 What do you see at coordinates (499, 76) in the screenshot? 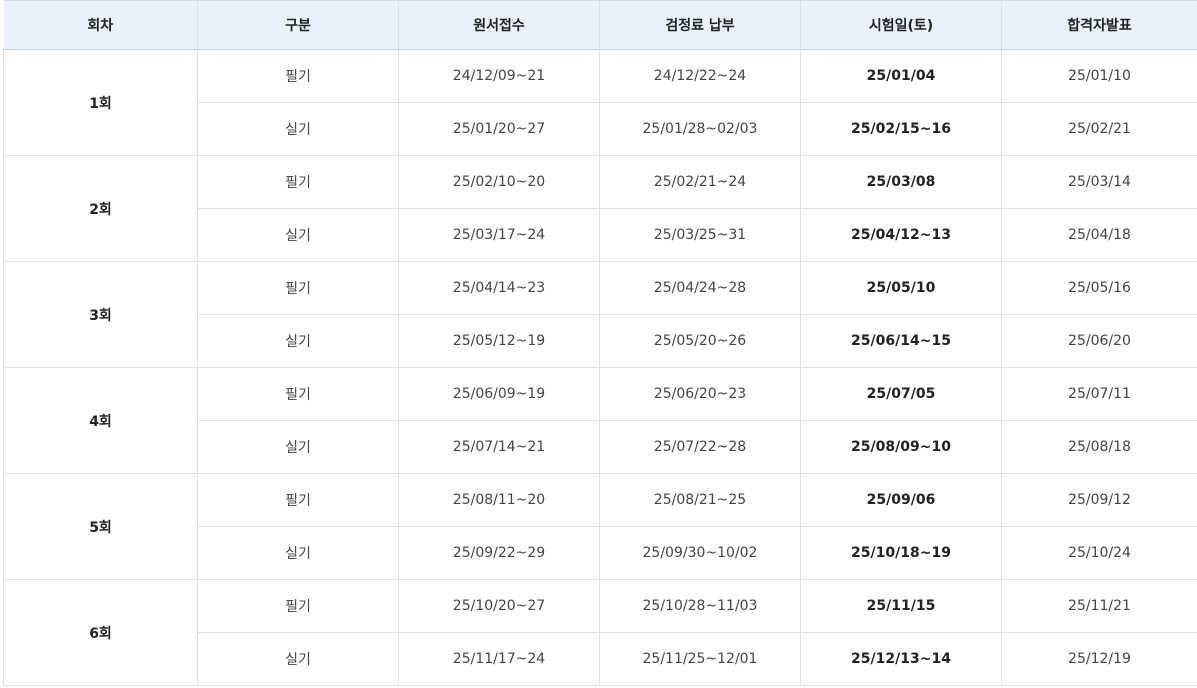
I see `application-period: 24/12/09~21` at bounding box center [499, 76].